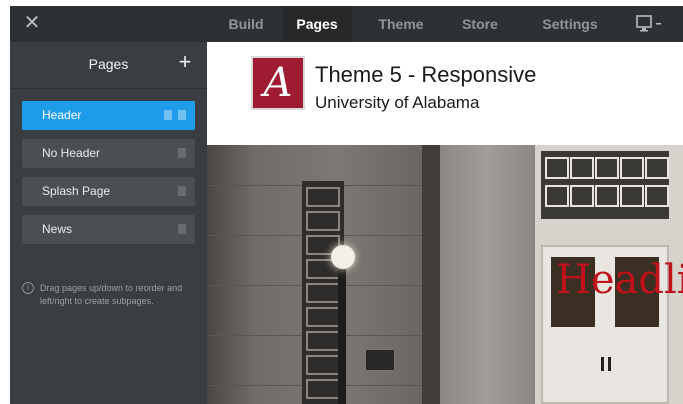  I want to click on tab-store: Store, so click(480, 24).